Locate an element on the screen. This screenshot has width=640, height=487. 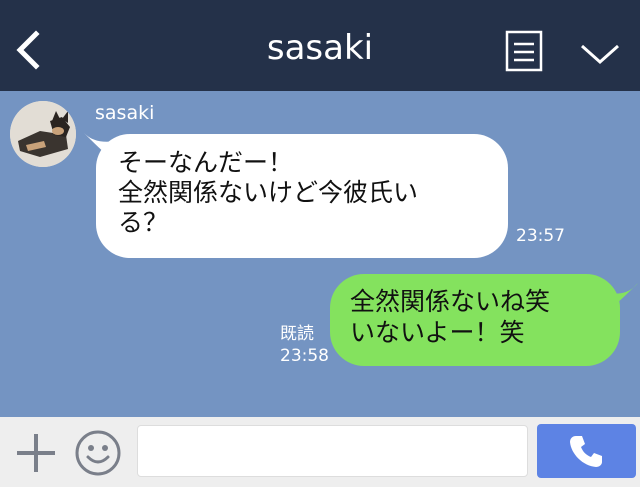
message-line: そーなんだー！ is located at coordinates (206, 162).